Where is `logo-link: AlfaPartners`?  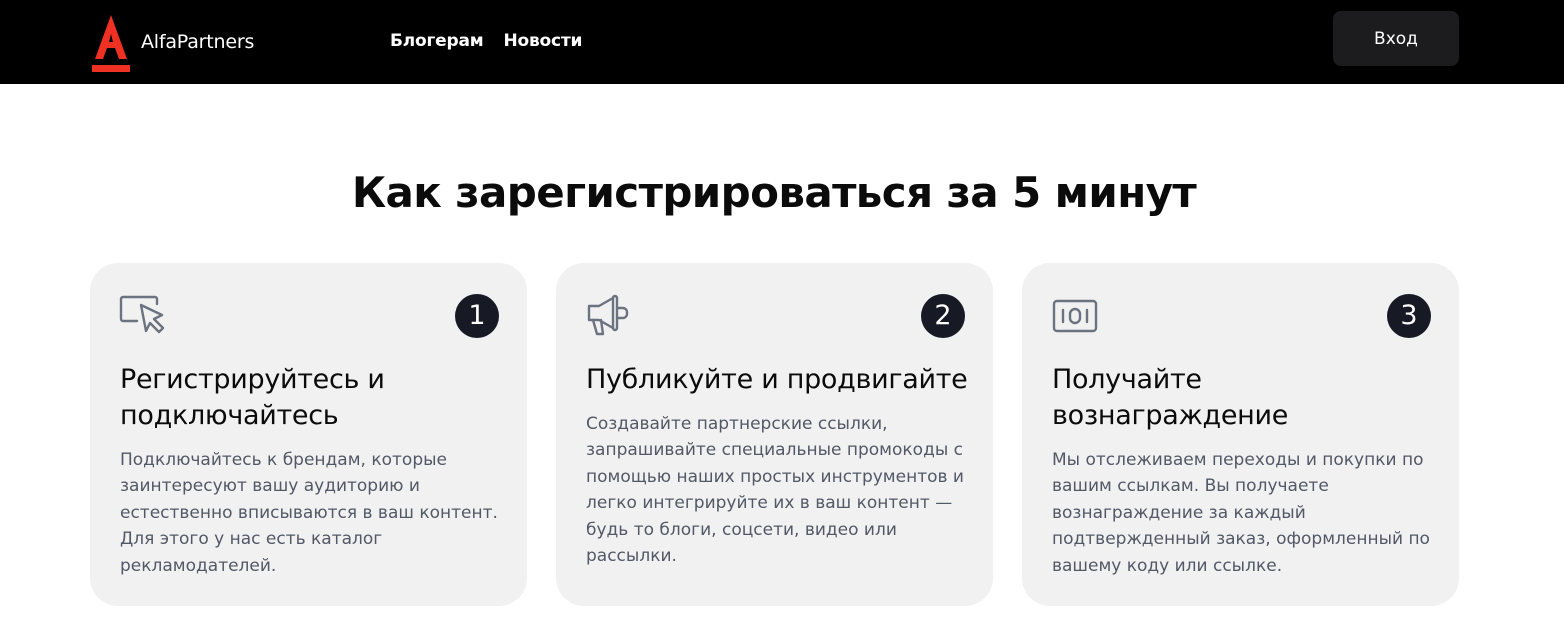 logo-link: AlfaPartners is located at coordinates (173, 43).